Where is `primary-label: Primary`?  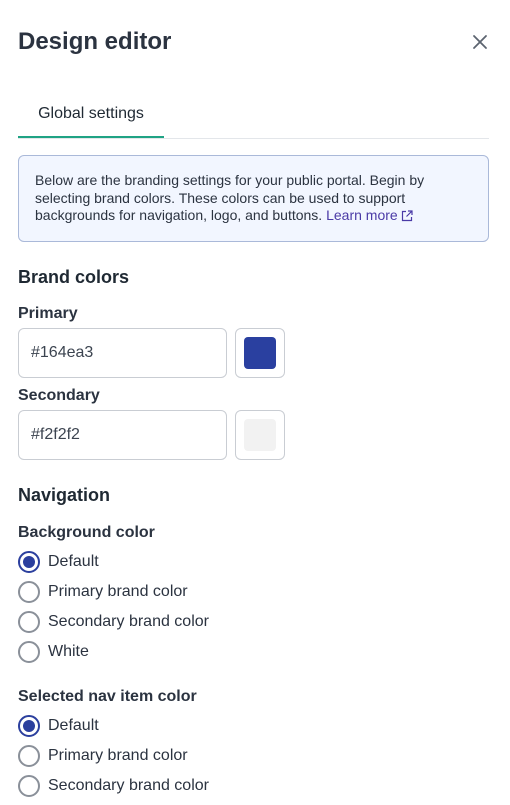 primary-label: Primary is located at coordinates (48, 313).